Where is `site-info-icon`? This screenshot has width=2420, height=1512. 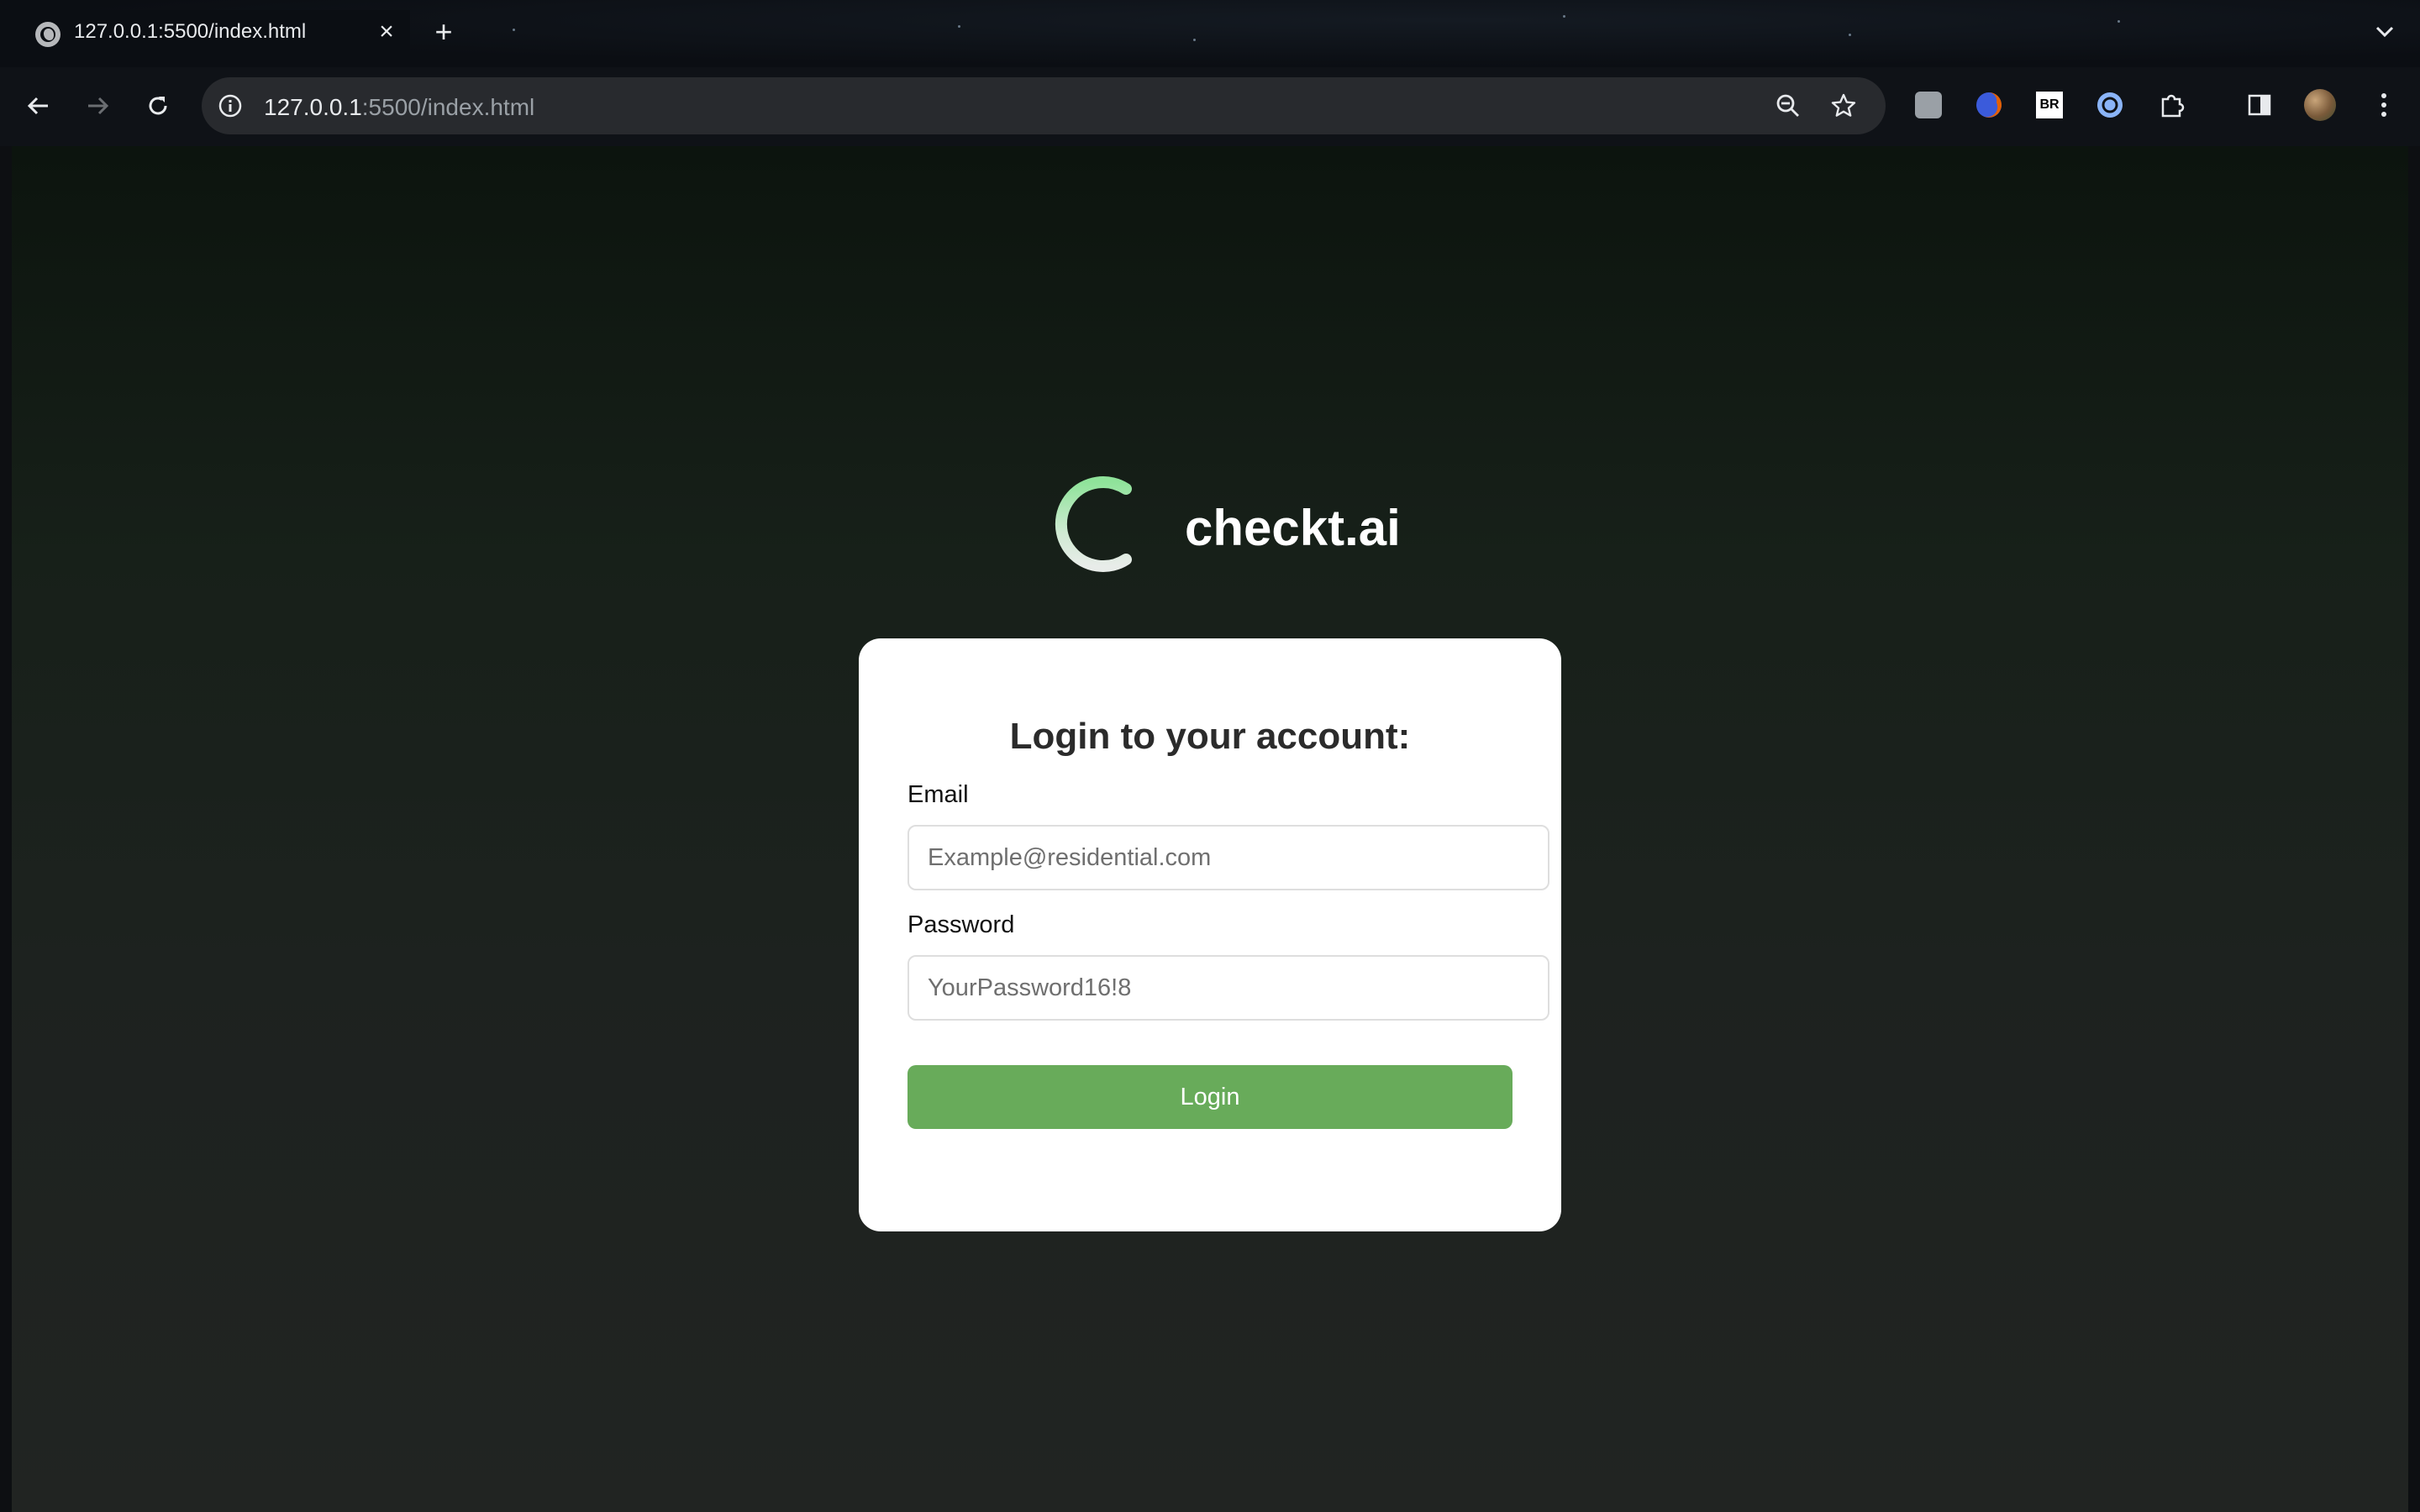 site-info-icon is located at coordinates (230, 106).